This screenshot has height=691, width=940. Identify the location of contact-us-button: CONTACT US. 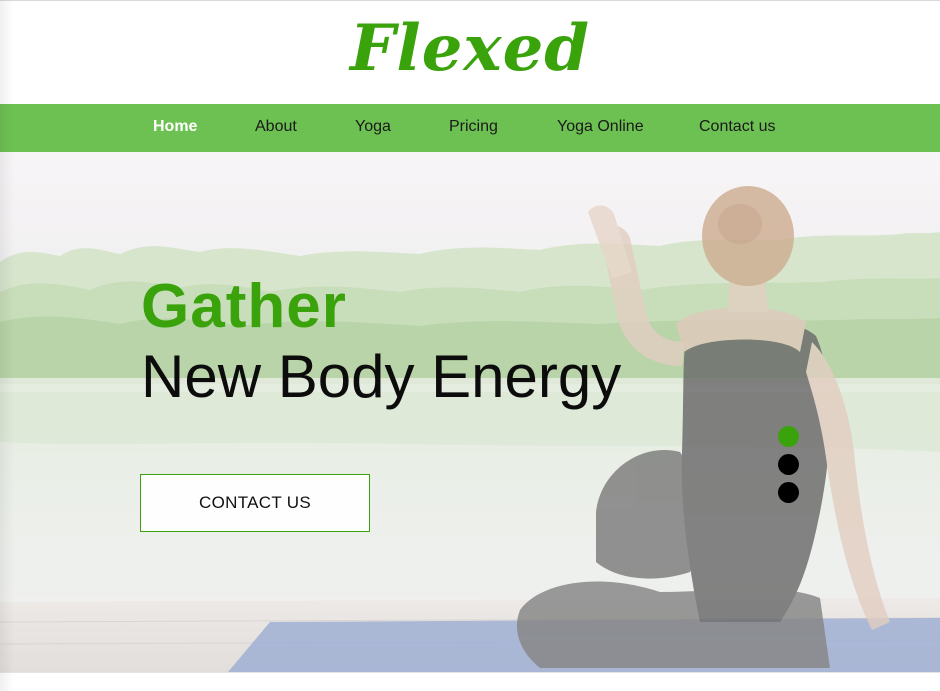
(255, 503).